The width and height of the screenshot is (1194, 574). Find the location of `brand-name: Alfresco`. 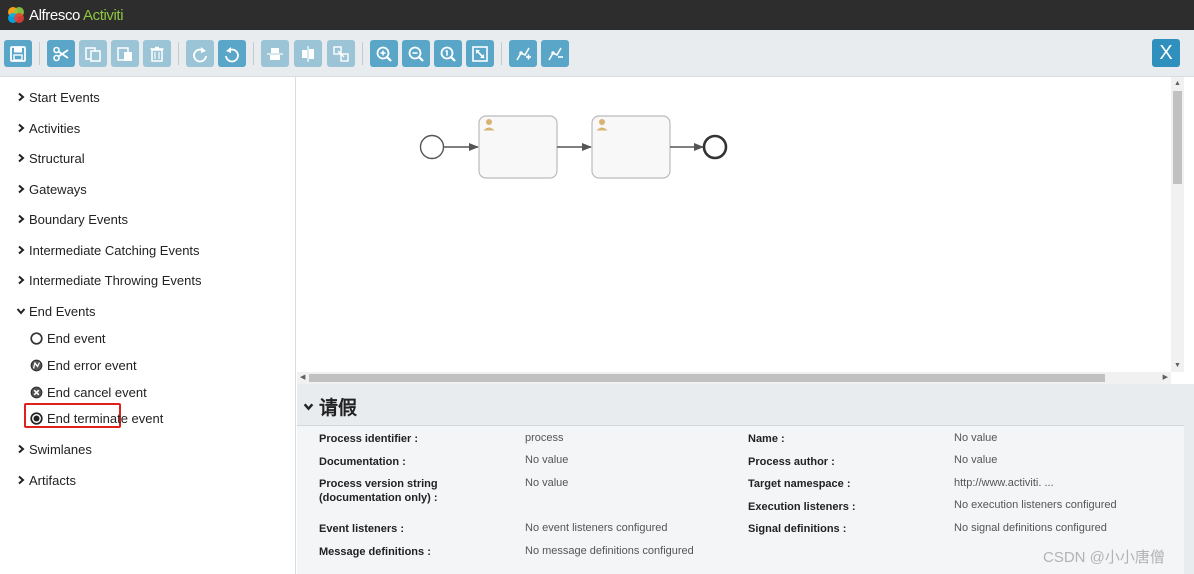

brand-name: Alfresco is located at coordinates (54, 15).